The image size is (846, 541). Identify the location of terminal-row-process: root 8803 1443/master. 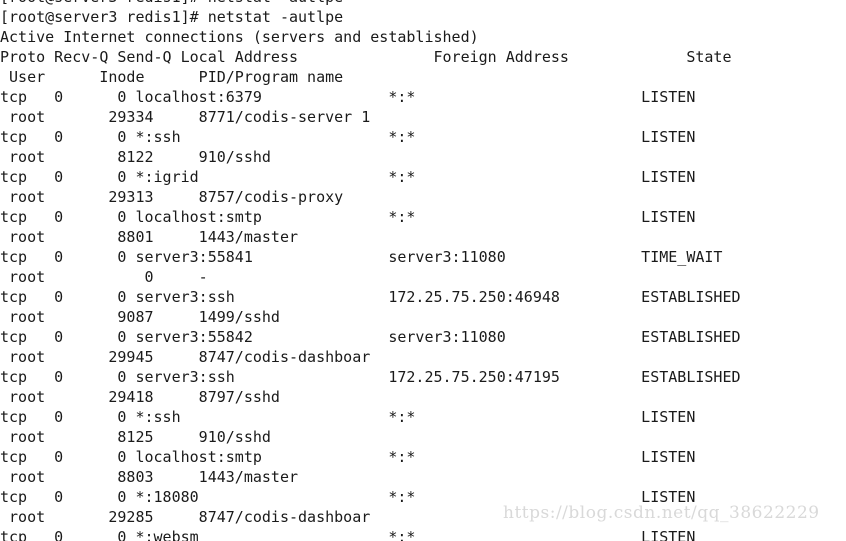
(149, 477).